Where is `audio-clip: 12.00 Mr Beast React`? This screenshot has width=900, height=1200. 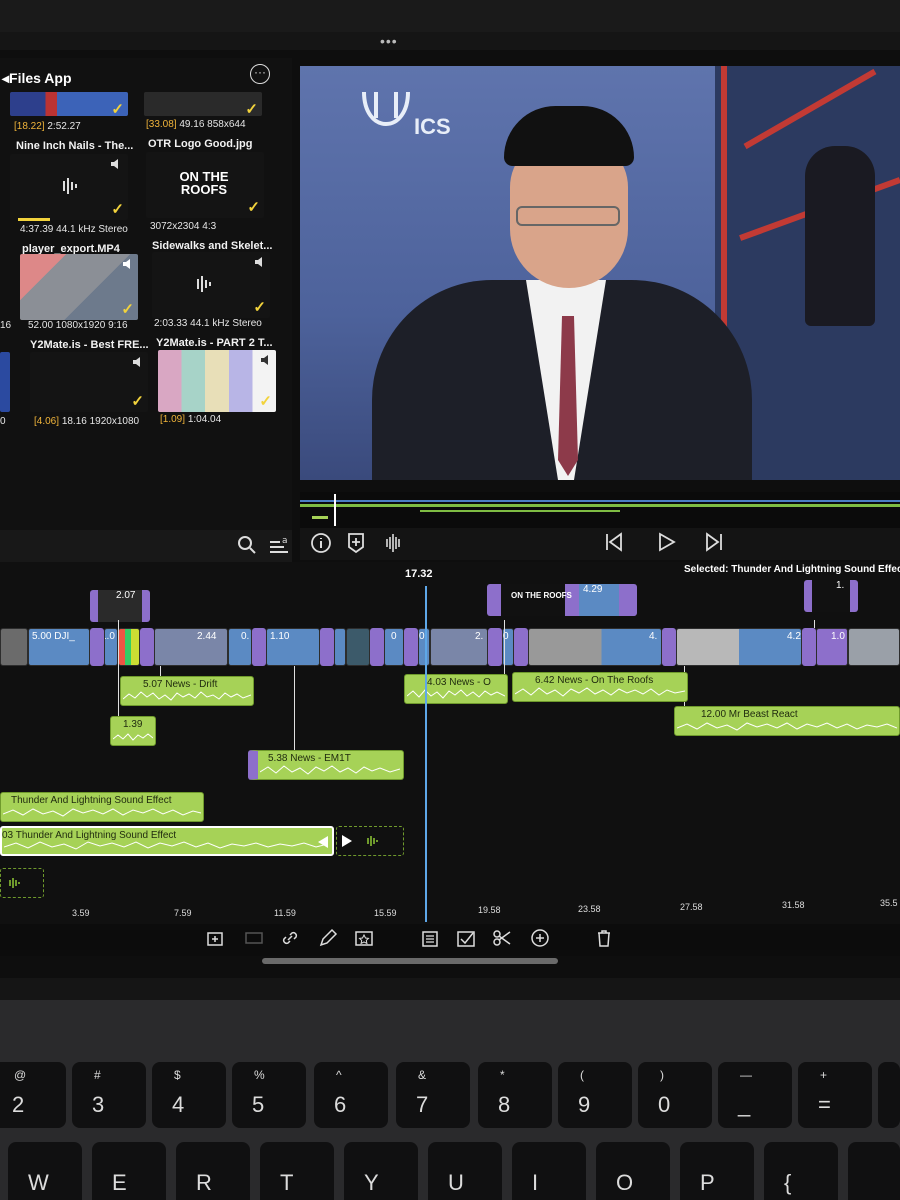
audio-clip: 12.00 Mr Beast React is located at coordinates (787, 721).